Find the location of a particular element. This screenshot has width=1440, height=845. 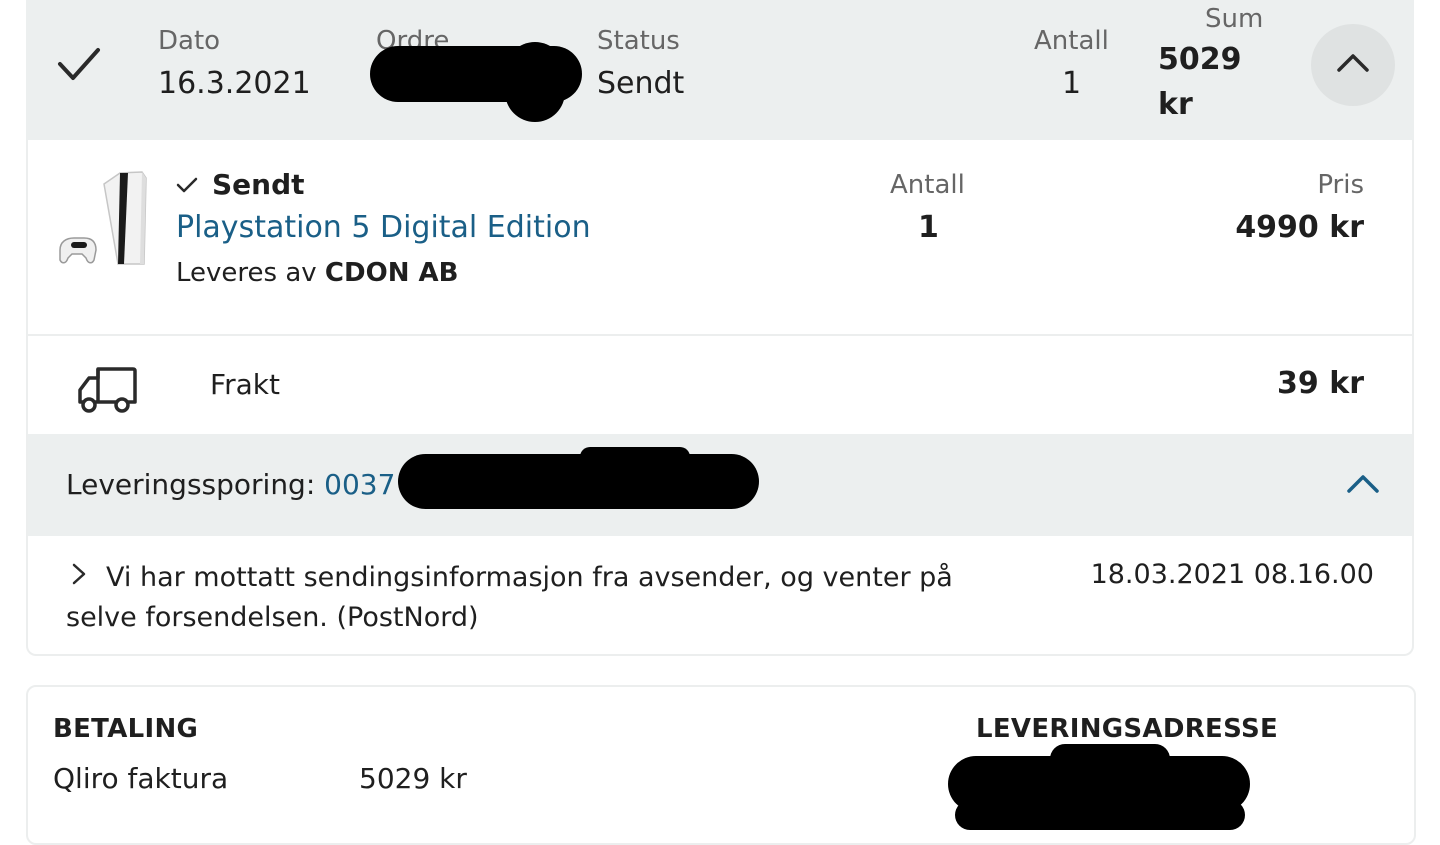

product-link: Playstation 5 Digital Edition is located at coordinates (383, 227).